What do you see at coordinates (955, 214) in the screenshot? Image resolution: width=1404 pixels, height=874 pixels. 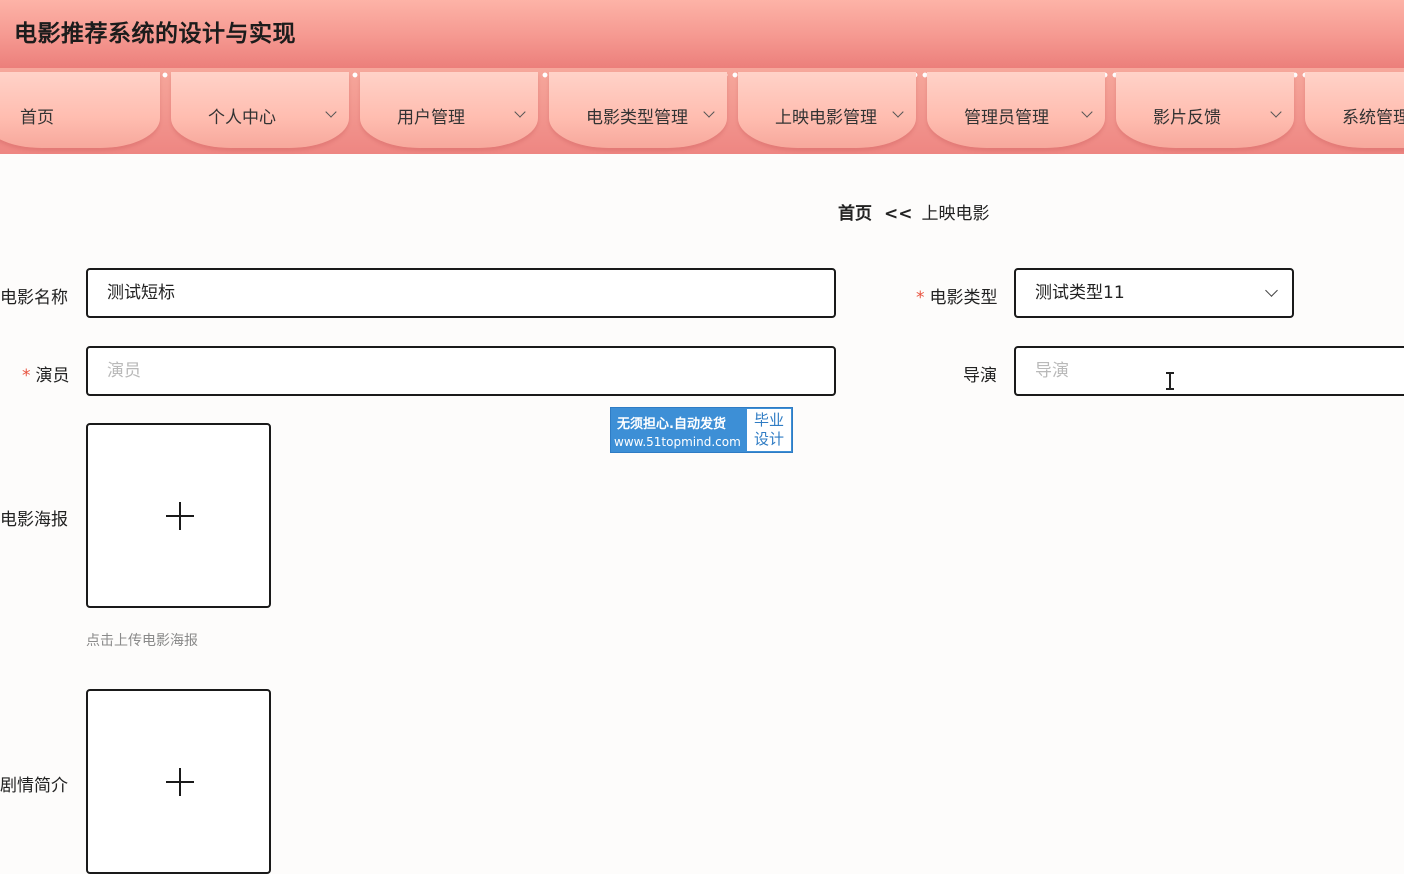 I see `breadcrumb-current: 上映电影` at bounding box center [955, 214].